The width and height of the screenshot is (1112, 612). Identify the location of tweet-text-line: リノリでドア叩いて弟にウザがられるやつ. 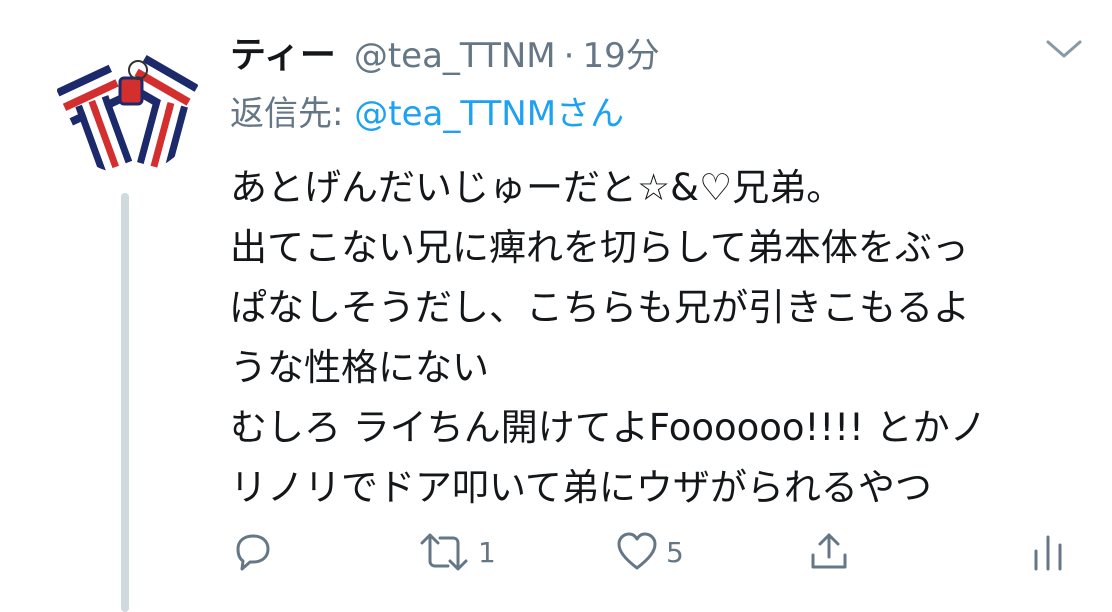
(581, 487).